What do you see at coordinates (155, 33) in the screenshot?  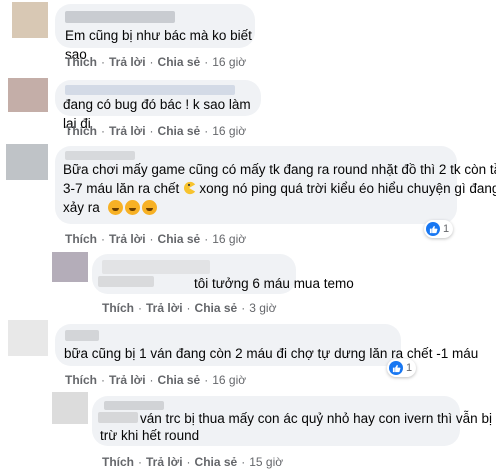 I see `comment-bubble: Em cũng bị như bác mà ko biết sao` at bounding box center [155, 33].